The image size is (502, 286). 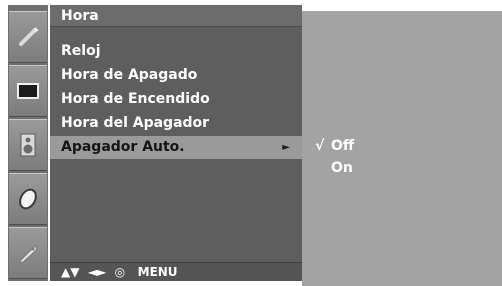 What do you see at coordinates (28, 253) in the screenshot?
I see `option-tag-icon` at bounding box center [28, 253].